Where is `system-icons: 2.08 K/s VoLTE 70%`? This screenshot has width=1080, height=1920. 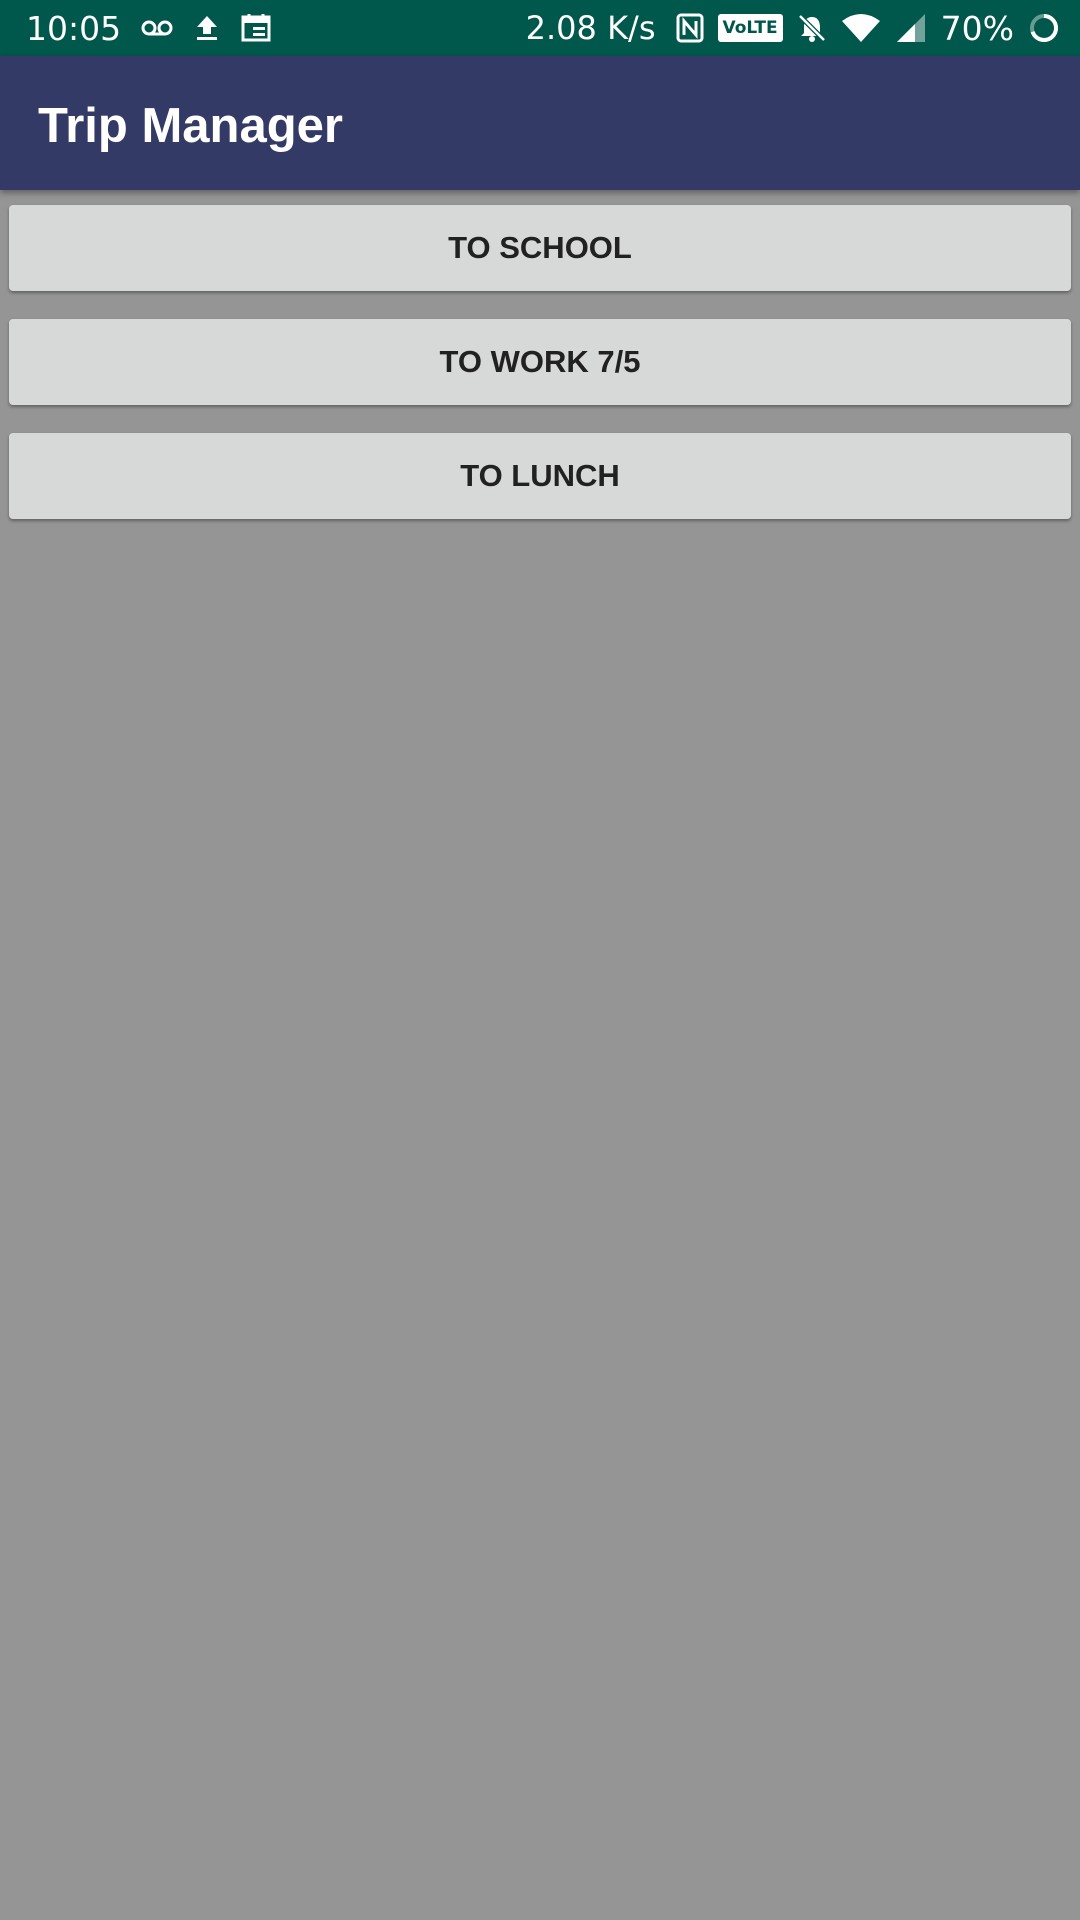 system-icons: 2.08 K/s VoLTE 70% is located at coordinates (793, 28).